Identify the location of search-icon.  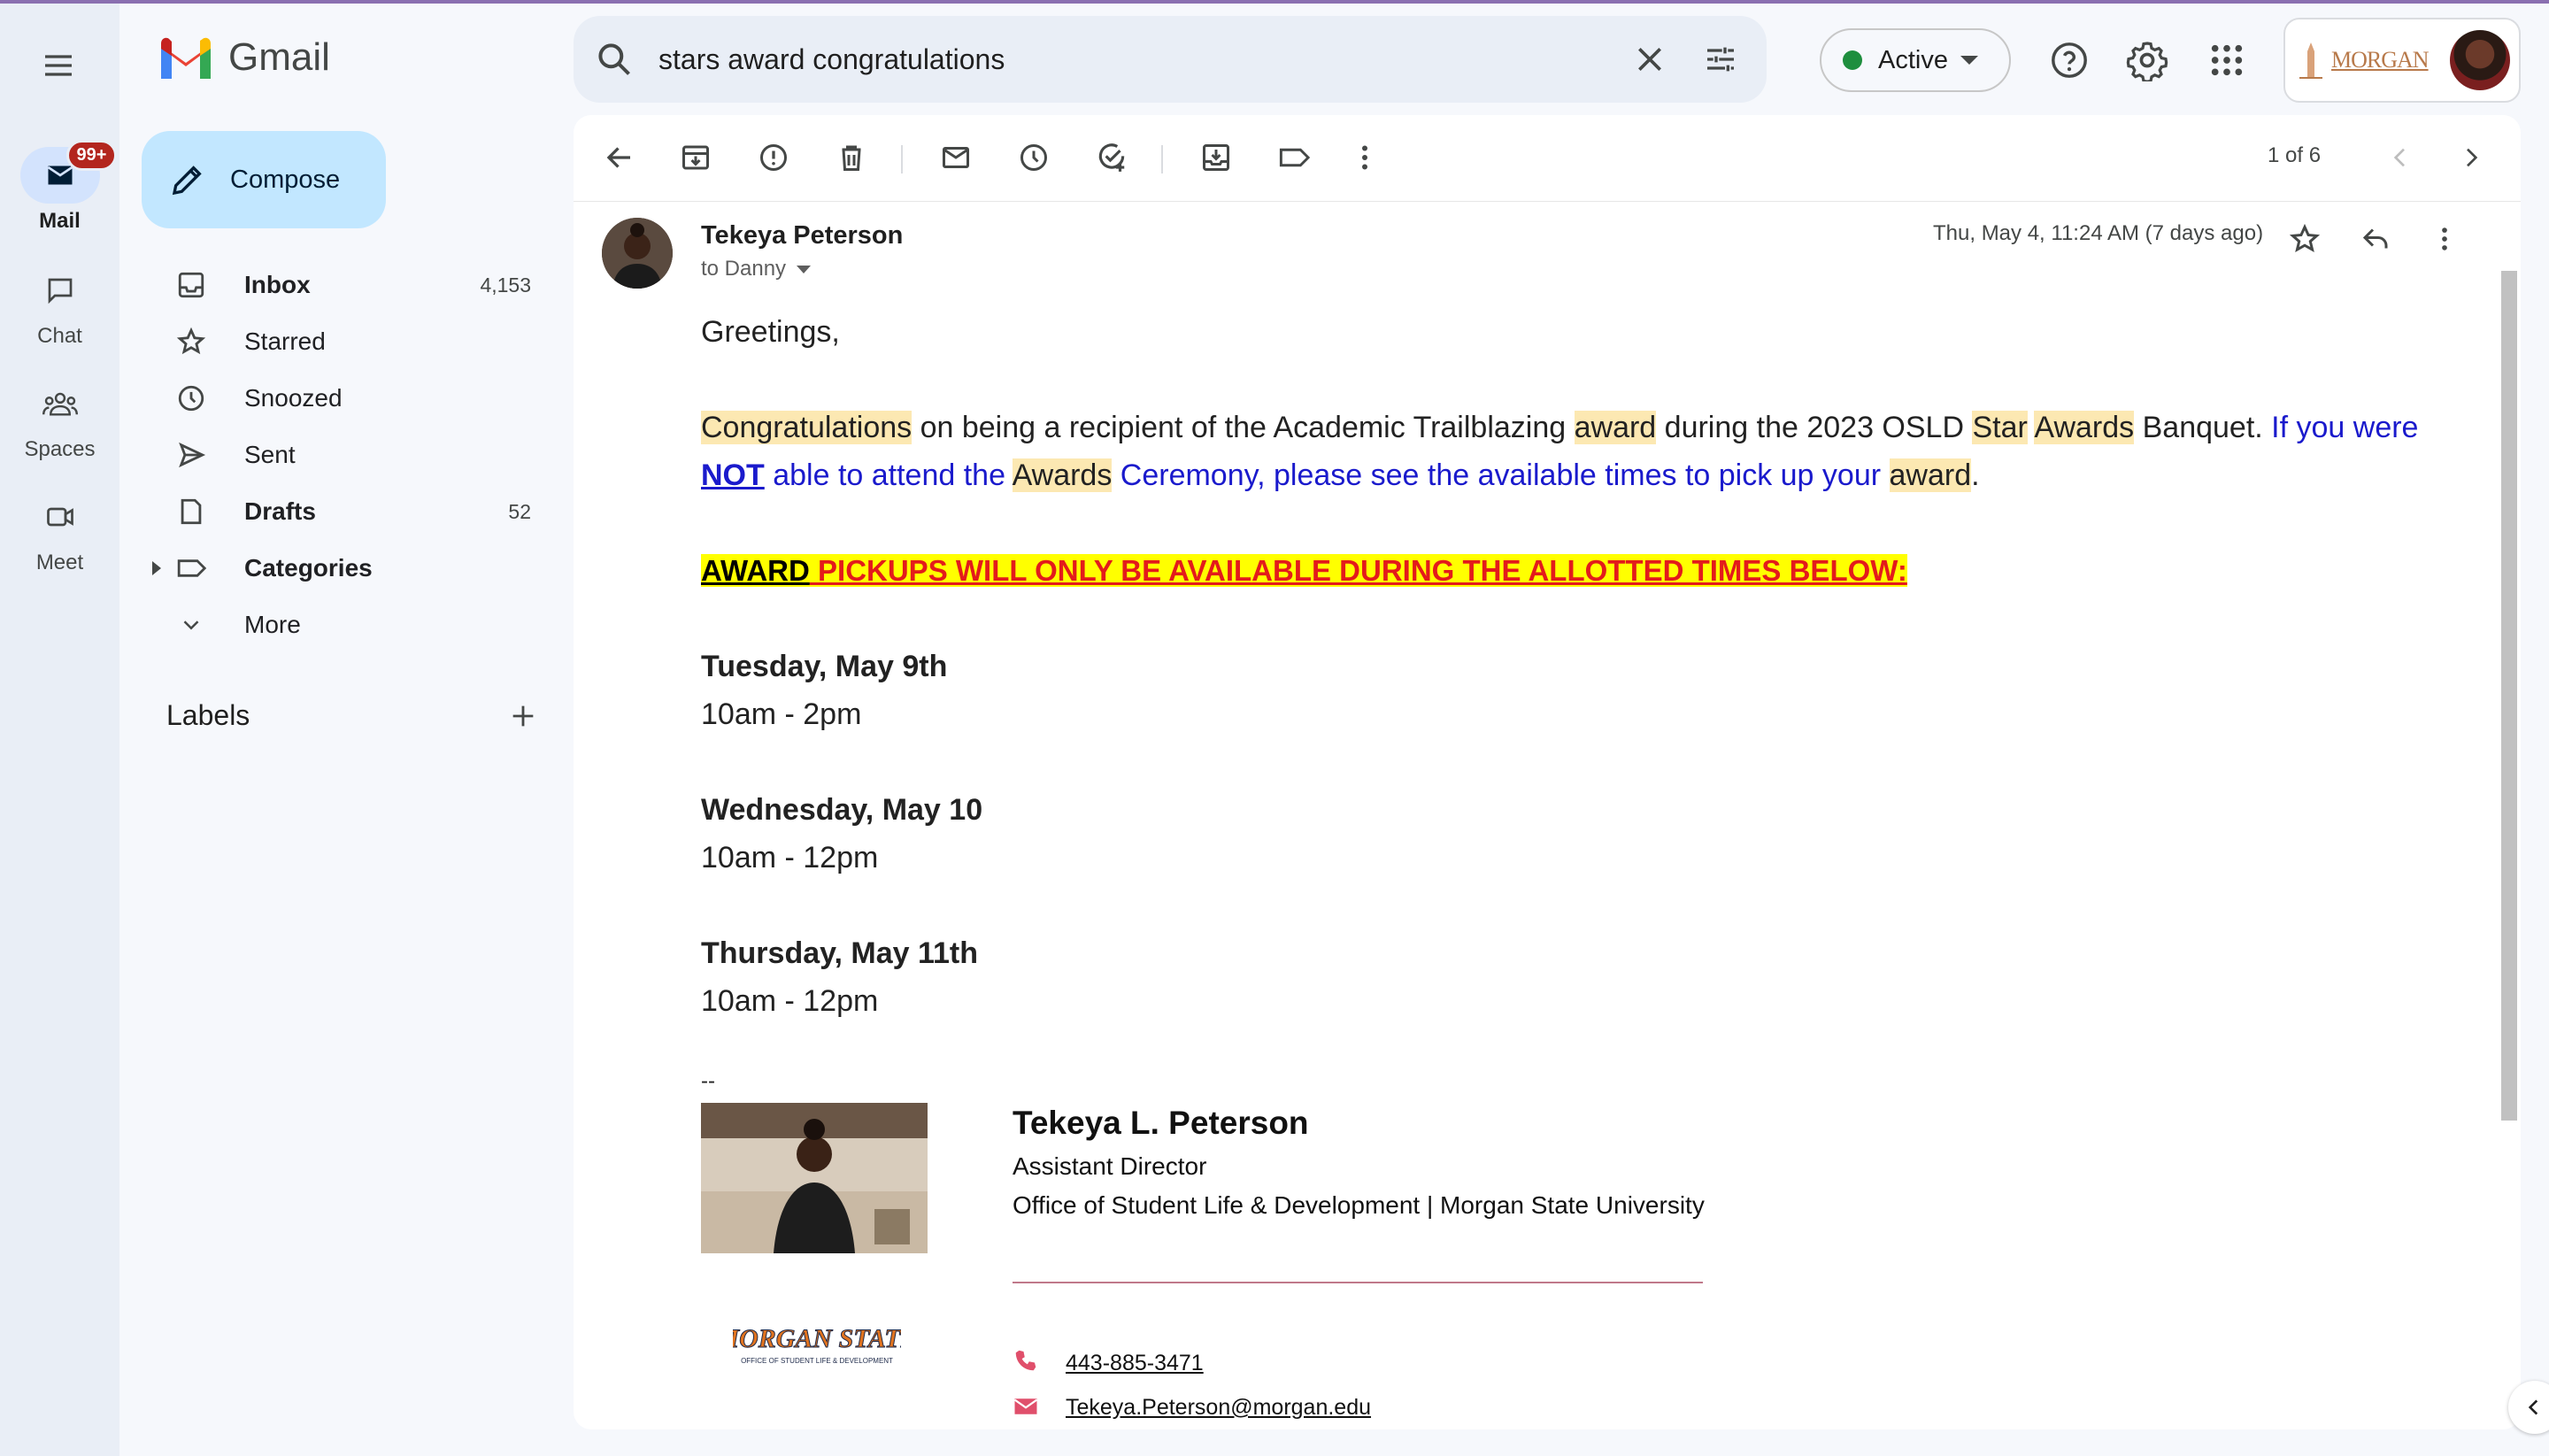
(614, 59).